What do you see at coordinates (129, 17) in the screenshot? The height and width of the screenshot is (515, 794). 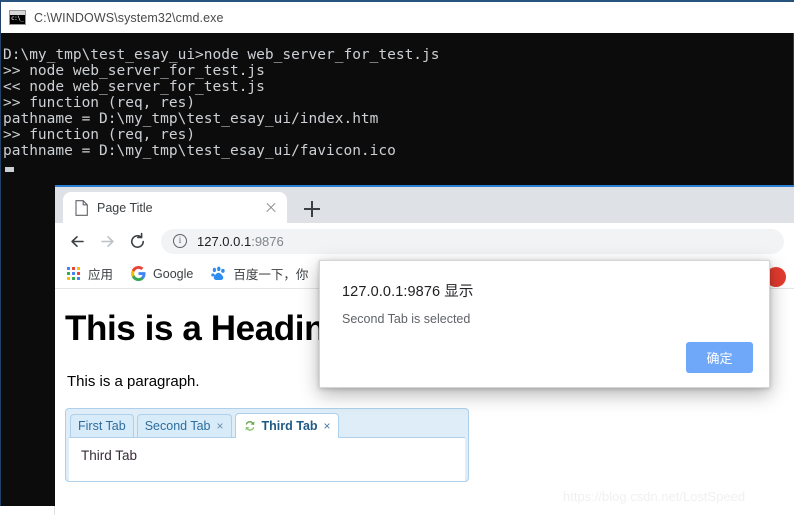 I see `cmd-window-title: C:\WINDOWS\system32\cmd.exe` at bounding box center [129, 17].